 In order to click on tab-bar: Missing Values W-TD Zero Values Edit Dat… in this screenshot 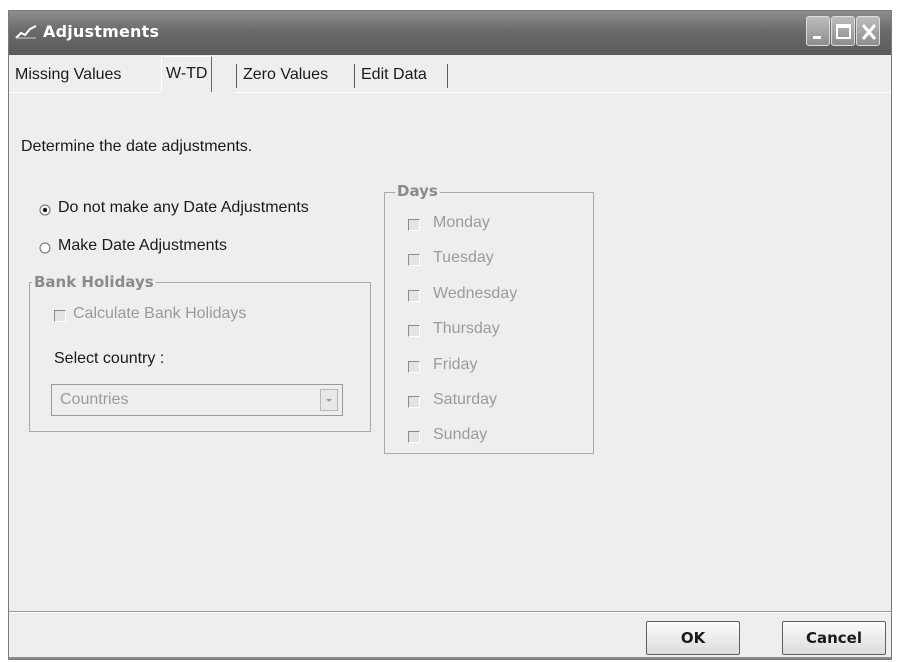, I will do `click(450, 74)`.